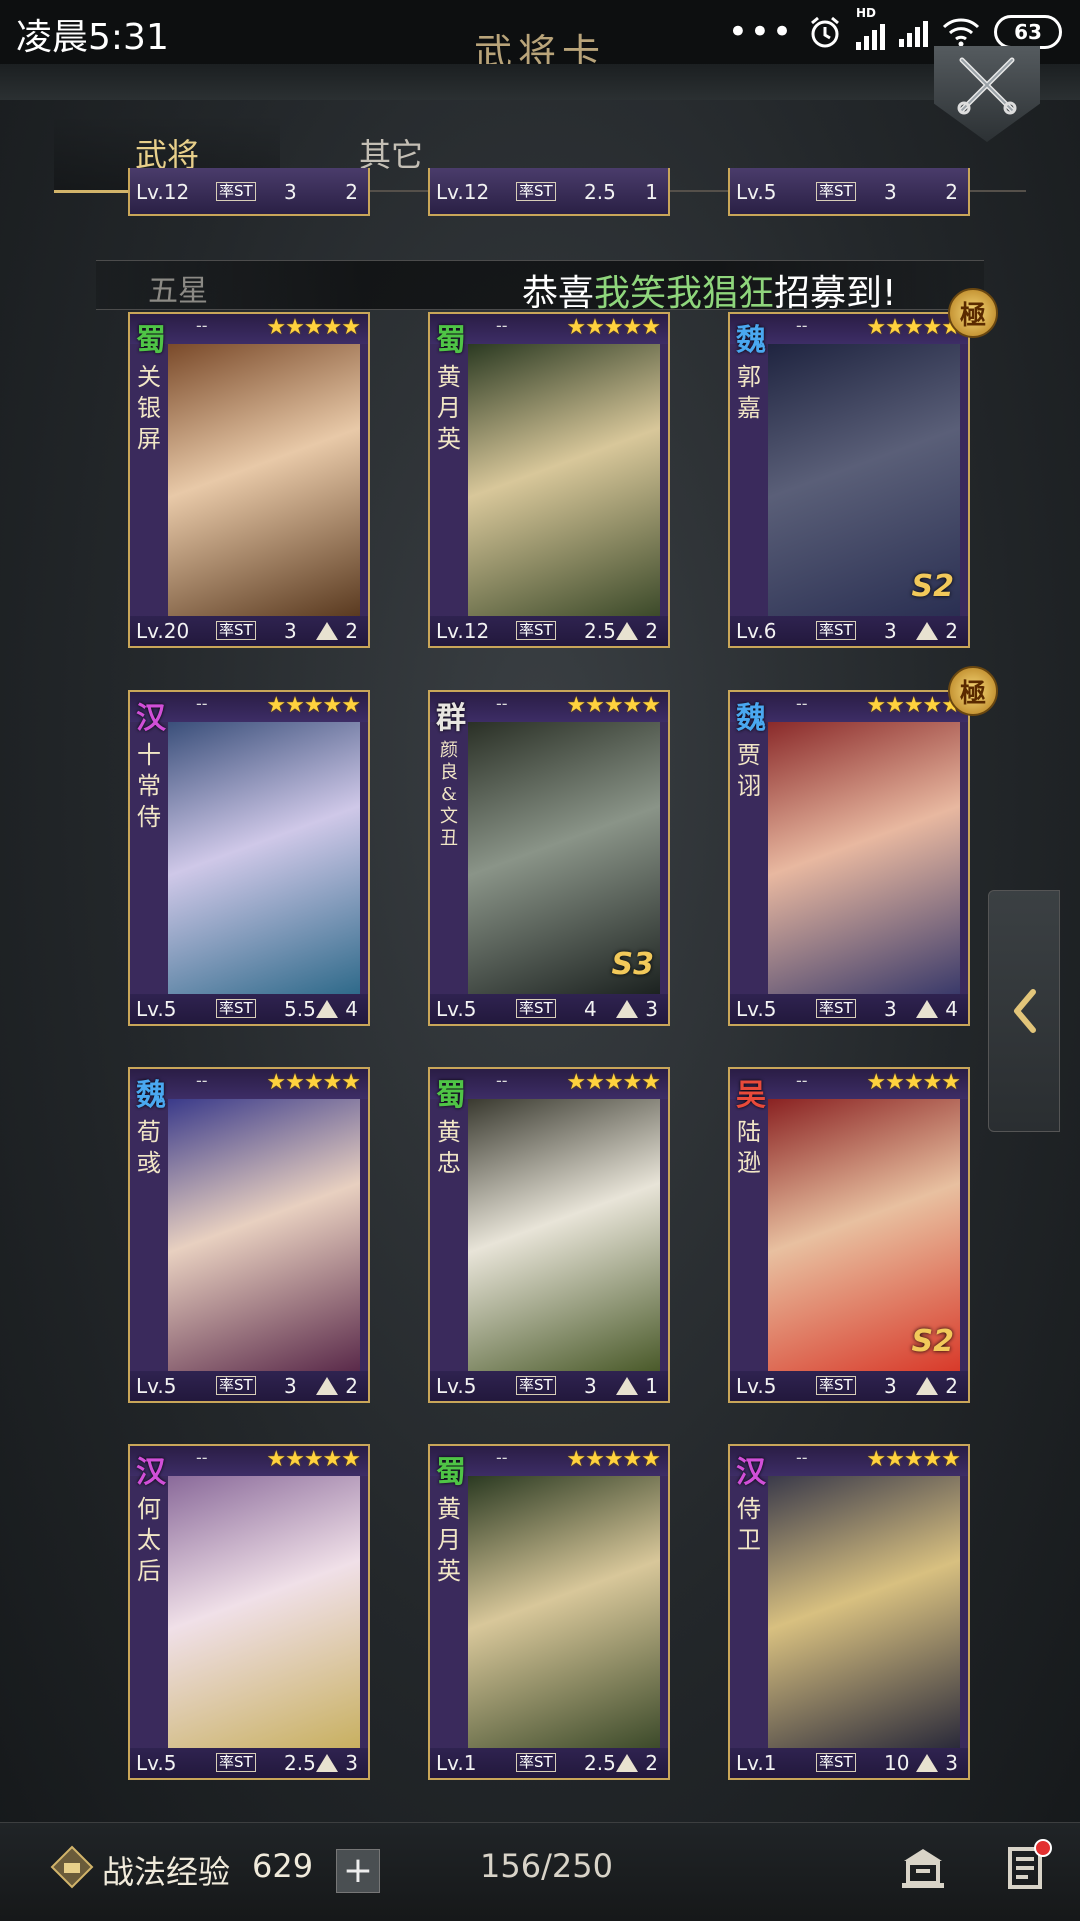 This screenshot has width=1080, height=1921. What do you see at coordinates (149, 408) in the screenshot?
I see `general-name: 关银屏` at bounding box center [149, 408].